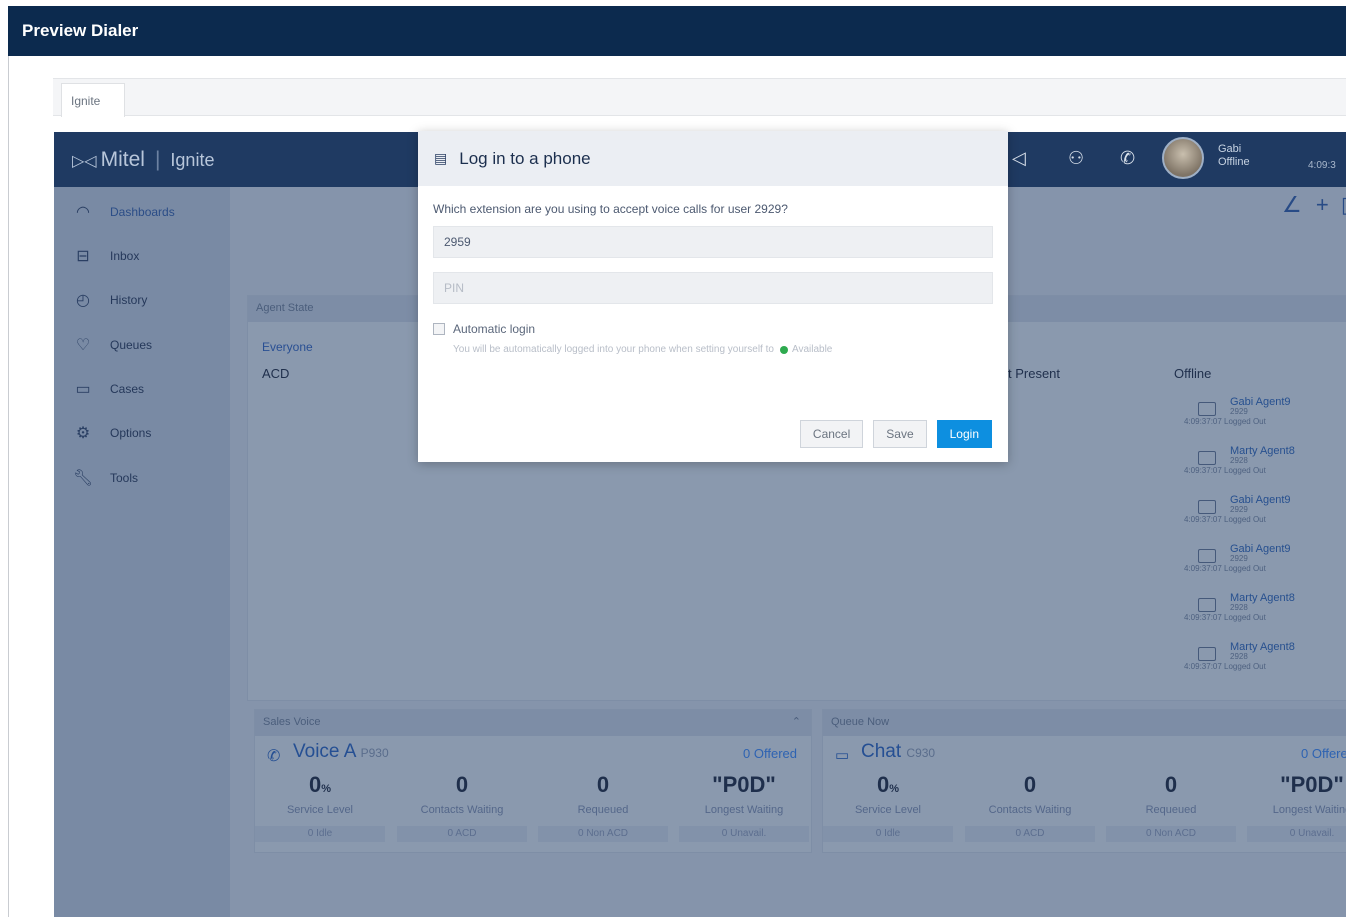 The height and width of the screenshot is (917, 1346). What do you see at coordinates (525, 158) in the screenshot?
I see `dialog-title: Log in to a phone` at bounding box center [525, 158].